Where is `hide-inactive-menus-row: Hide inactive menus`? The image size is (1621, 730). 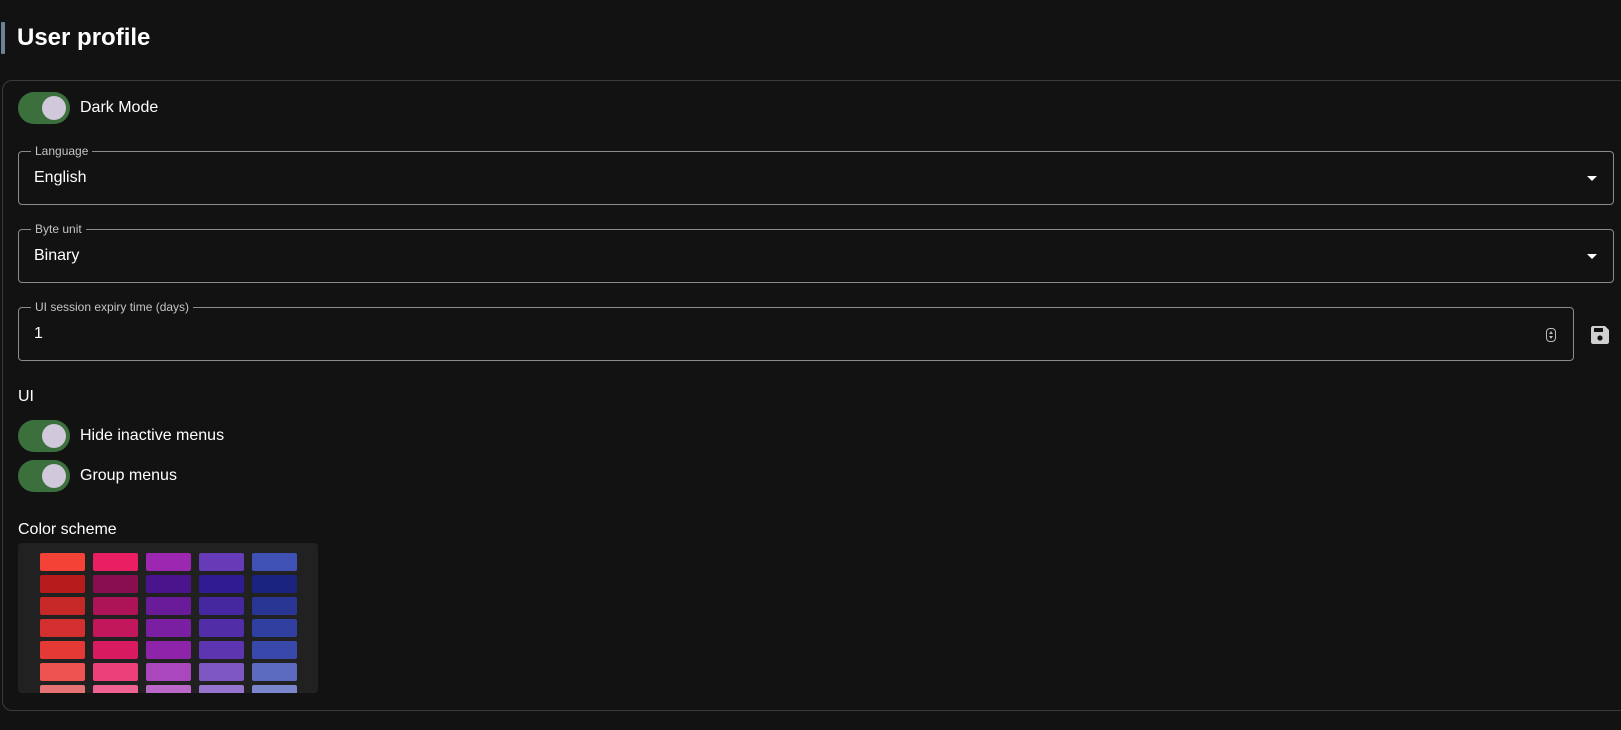 hide-inactive-menus-row: Hide inactive menus is located at coordinates (121, 436).